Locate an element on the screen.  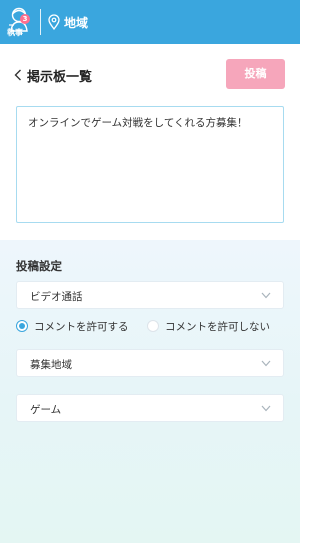
region-select-value: 募集地域 is located at coordinates (51, 365).